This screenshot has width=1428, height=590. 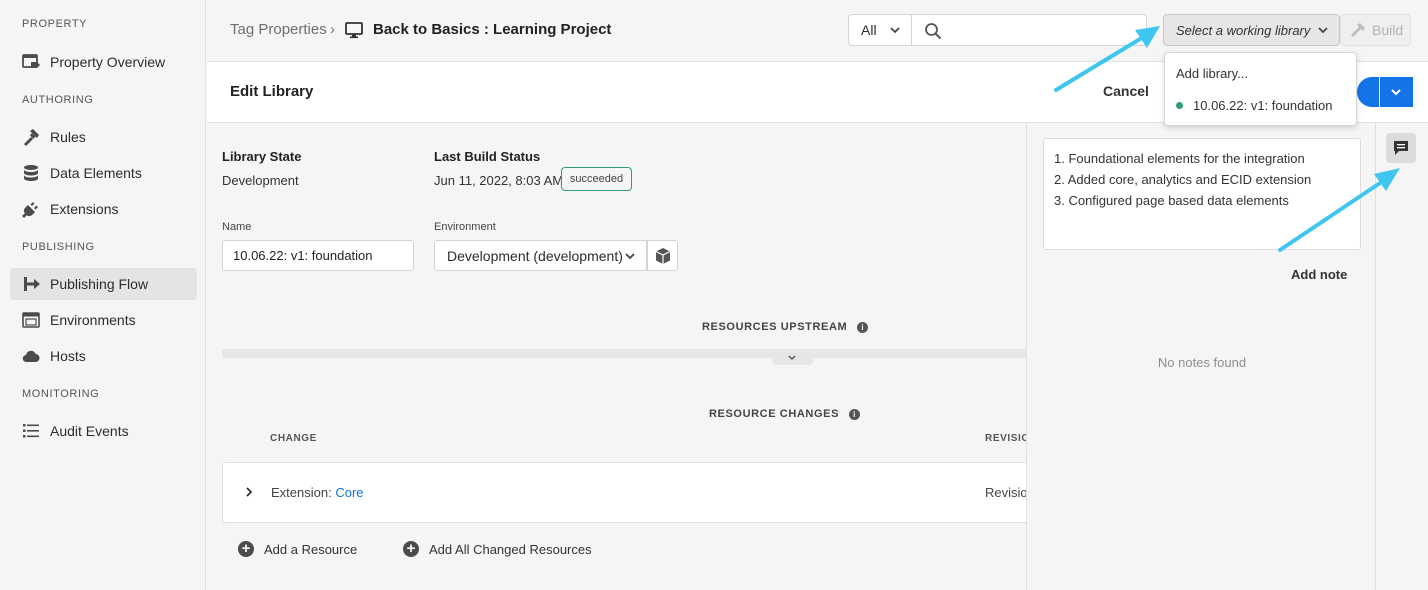 I want to click on environment-value: Development (development), so click(x=535, y=255).